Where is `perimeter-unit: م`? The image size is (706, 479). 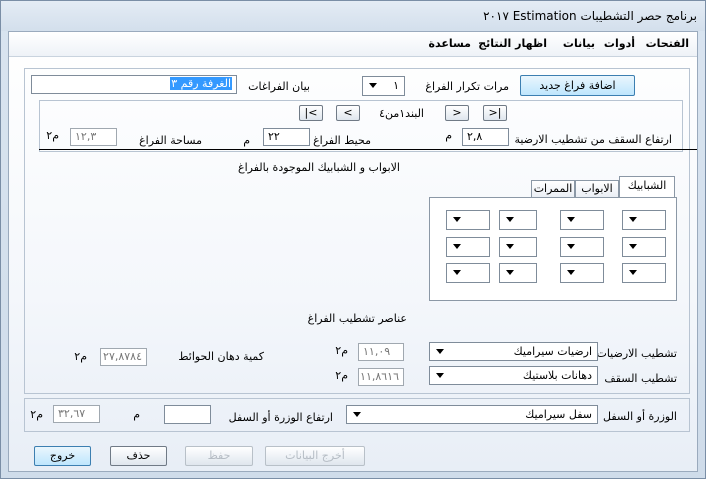
perimeter-unit: م is located at coordinates (246, 140).